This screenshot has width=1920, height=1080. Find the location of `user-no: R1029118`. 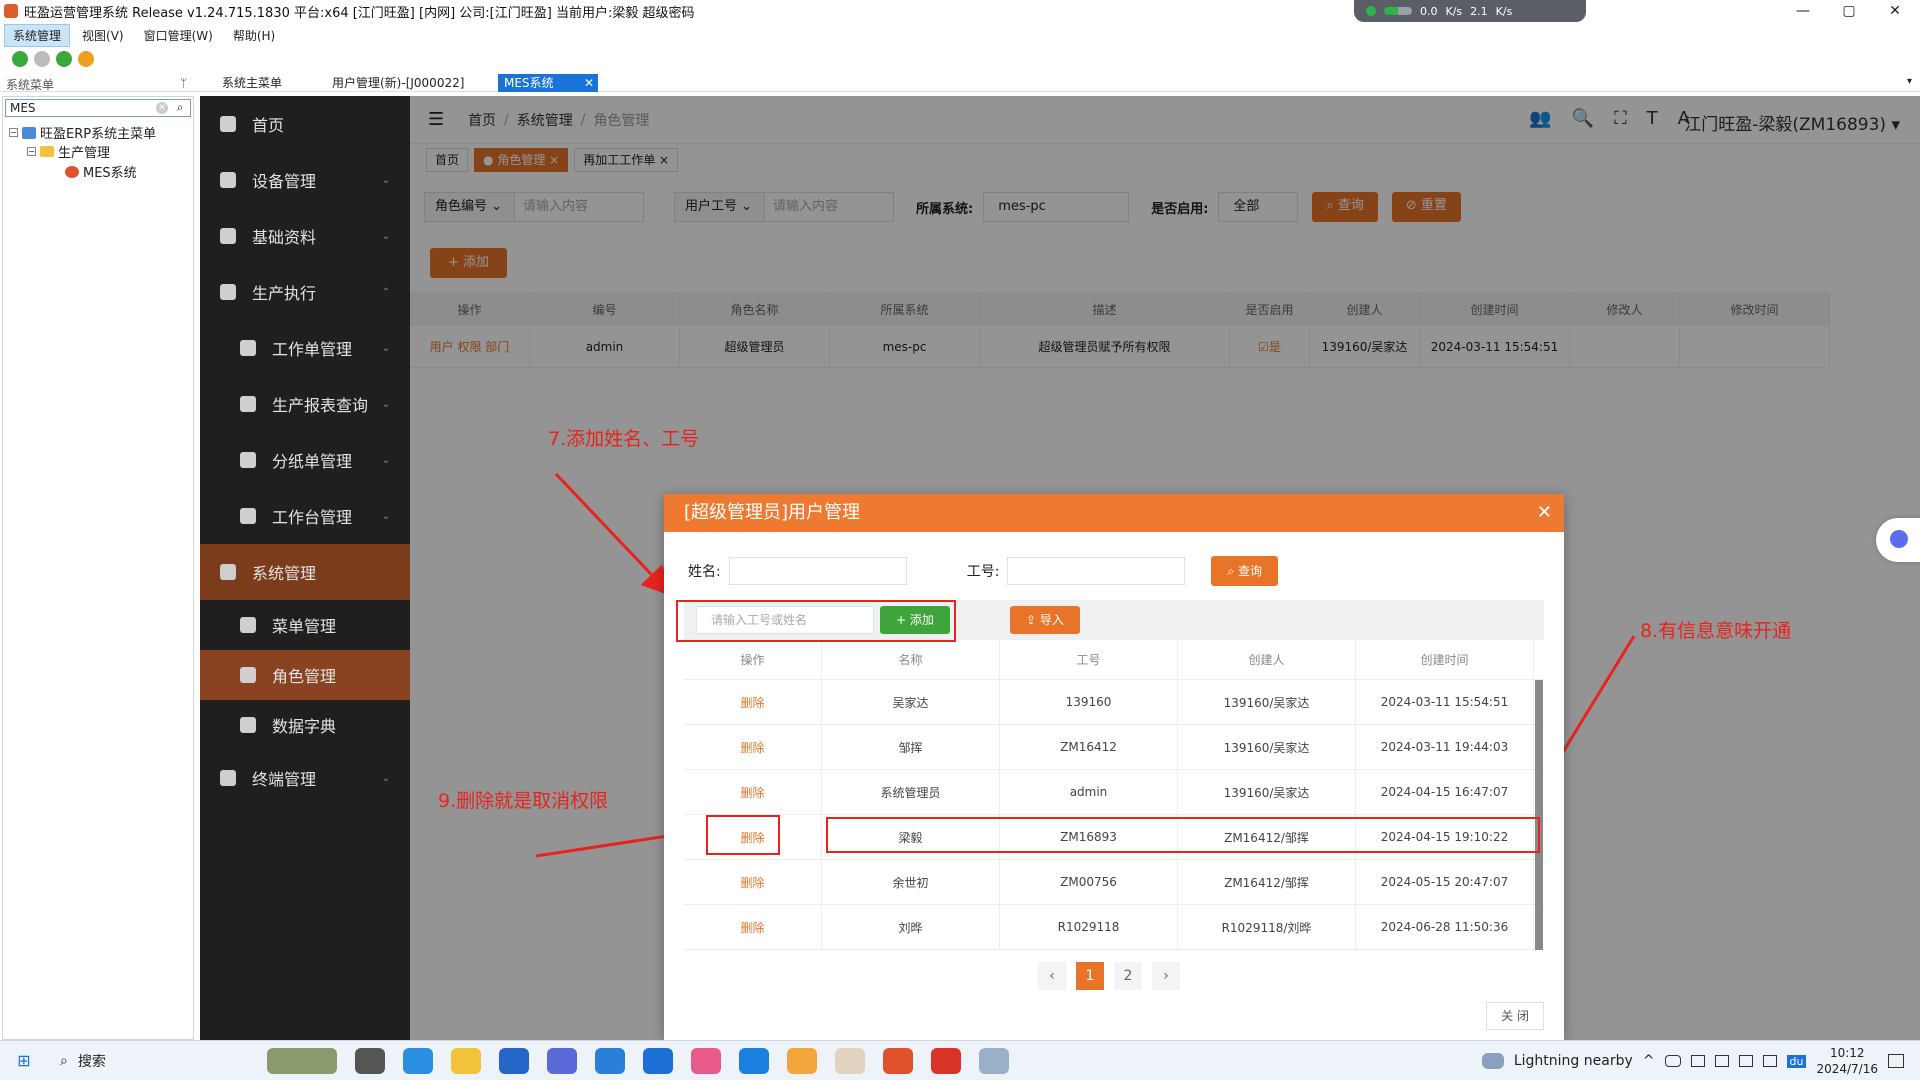

user-no: R1029118 is located at coordinates (1089, 927).